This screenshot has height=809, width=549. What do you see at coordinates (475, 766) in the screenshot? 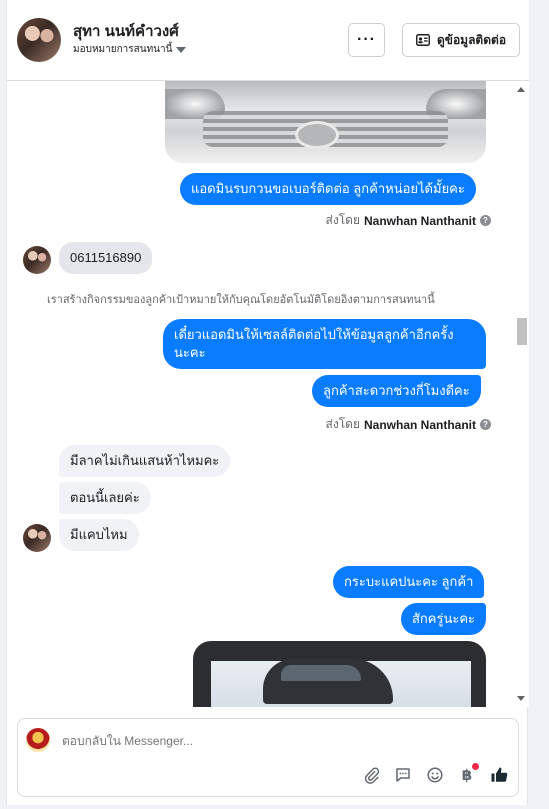
I see `notification-dot` at bounding box center [475, 766].